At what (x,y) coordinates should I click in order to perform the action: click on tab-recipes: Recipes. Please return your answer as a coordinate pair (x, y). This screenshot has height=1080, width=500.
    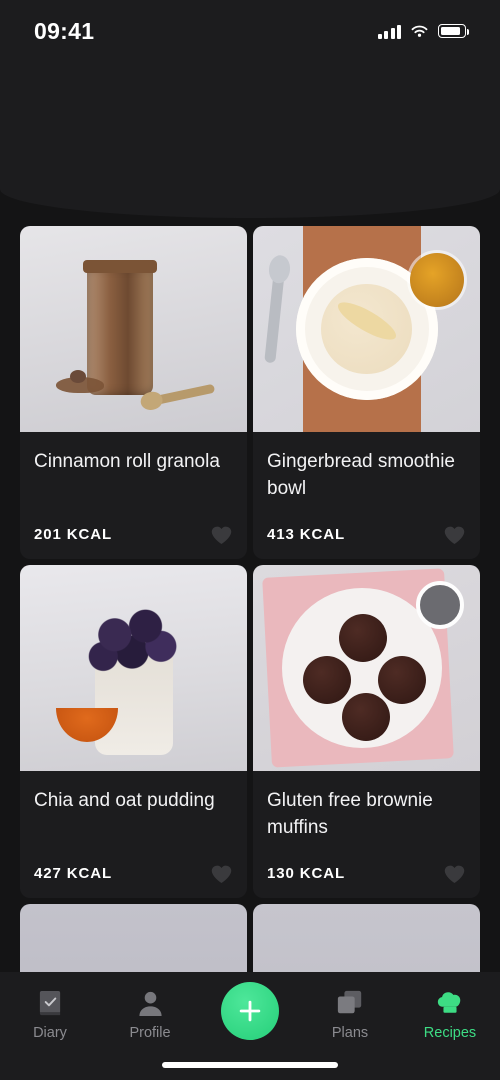
    Looking at the image, I should click on (450, 1013).